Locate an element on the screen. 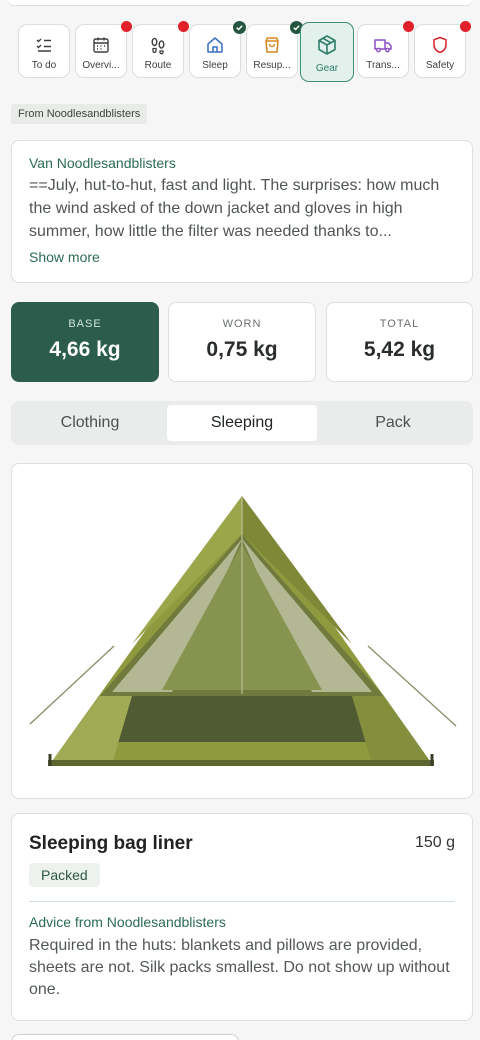 This screenshot has width=480, height=1040. divider is located at coordinates (242, 901).